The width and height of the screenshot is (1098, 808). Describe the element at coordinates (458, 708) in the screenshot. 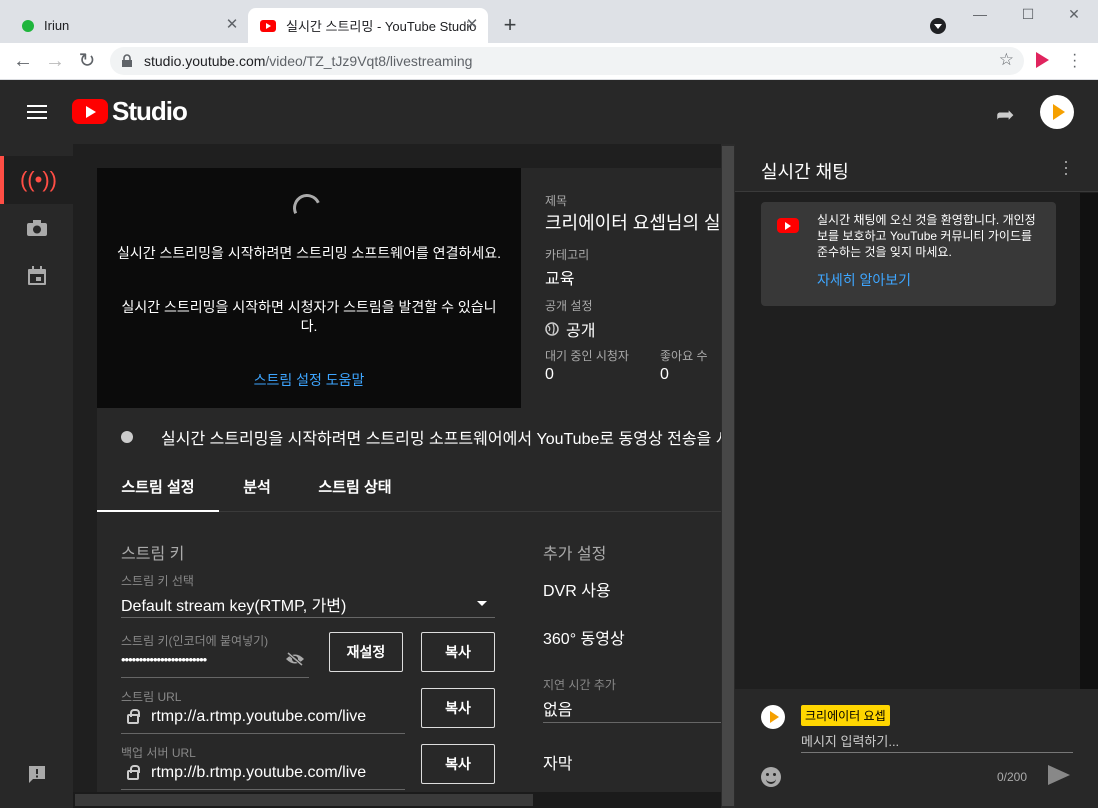

I see `copy-url-button: 복사` at that location.